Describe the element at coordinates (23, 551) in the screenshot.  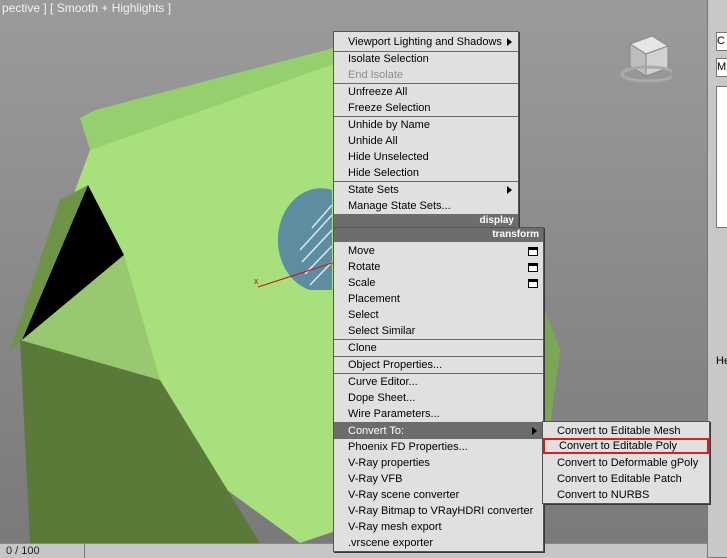
I see `frame-counter: 0 / 100` at that location.